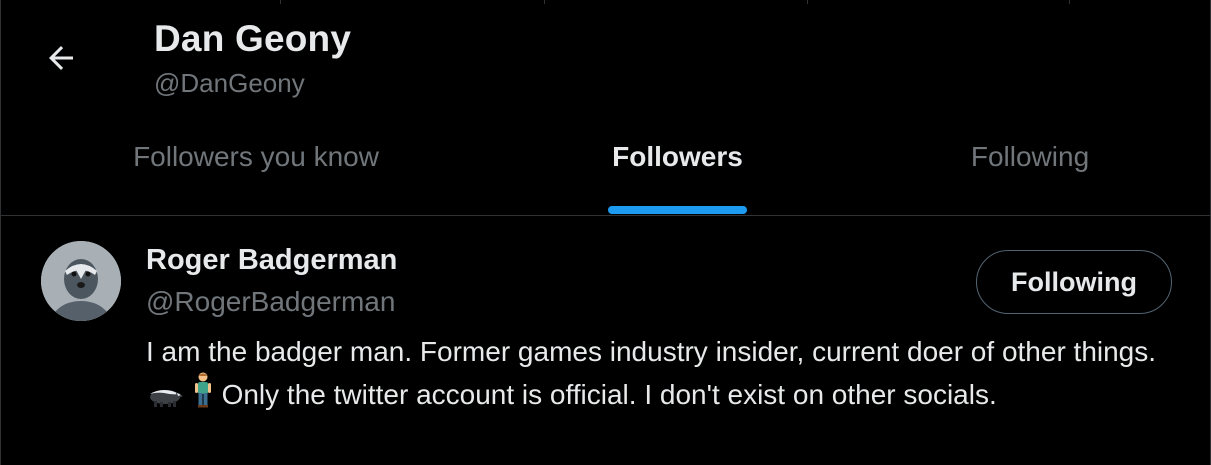  I want to click on avatar, so click(81, 281).